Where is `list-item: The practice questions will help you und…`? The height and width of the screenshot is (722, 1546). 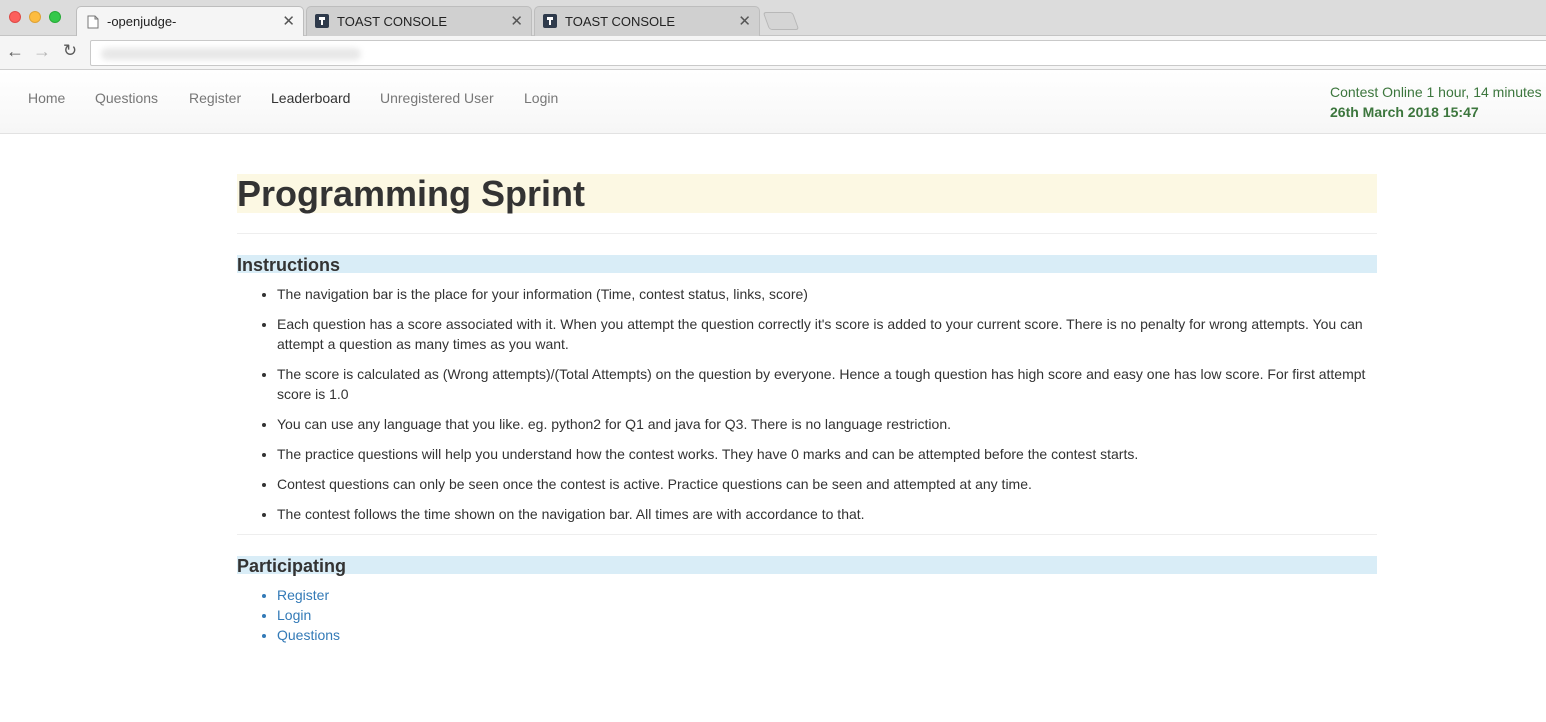 list-item: The practice questions will help you und… is located at coordinates (827, 454).